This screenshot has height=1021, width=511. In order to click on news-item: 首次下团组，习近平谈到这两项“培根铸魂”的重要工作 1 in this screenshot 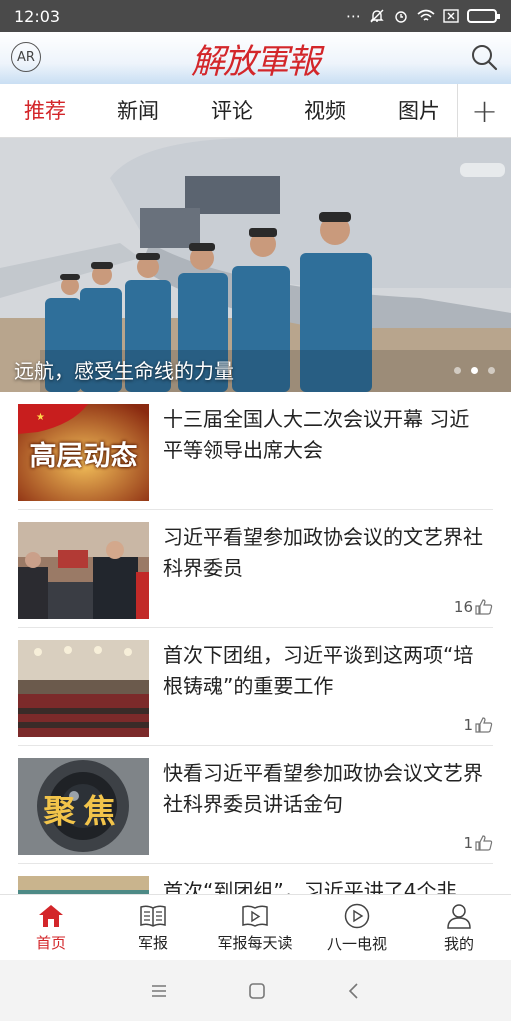, I will do `click(255, 687)`.